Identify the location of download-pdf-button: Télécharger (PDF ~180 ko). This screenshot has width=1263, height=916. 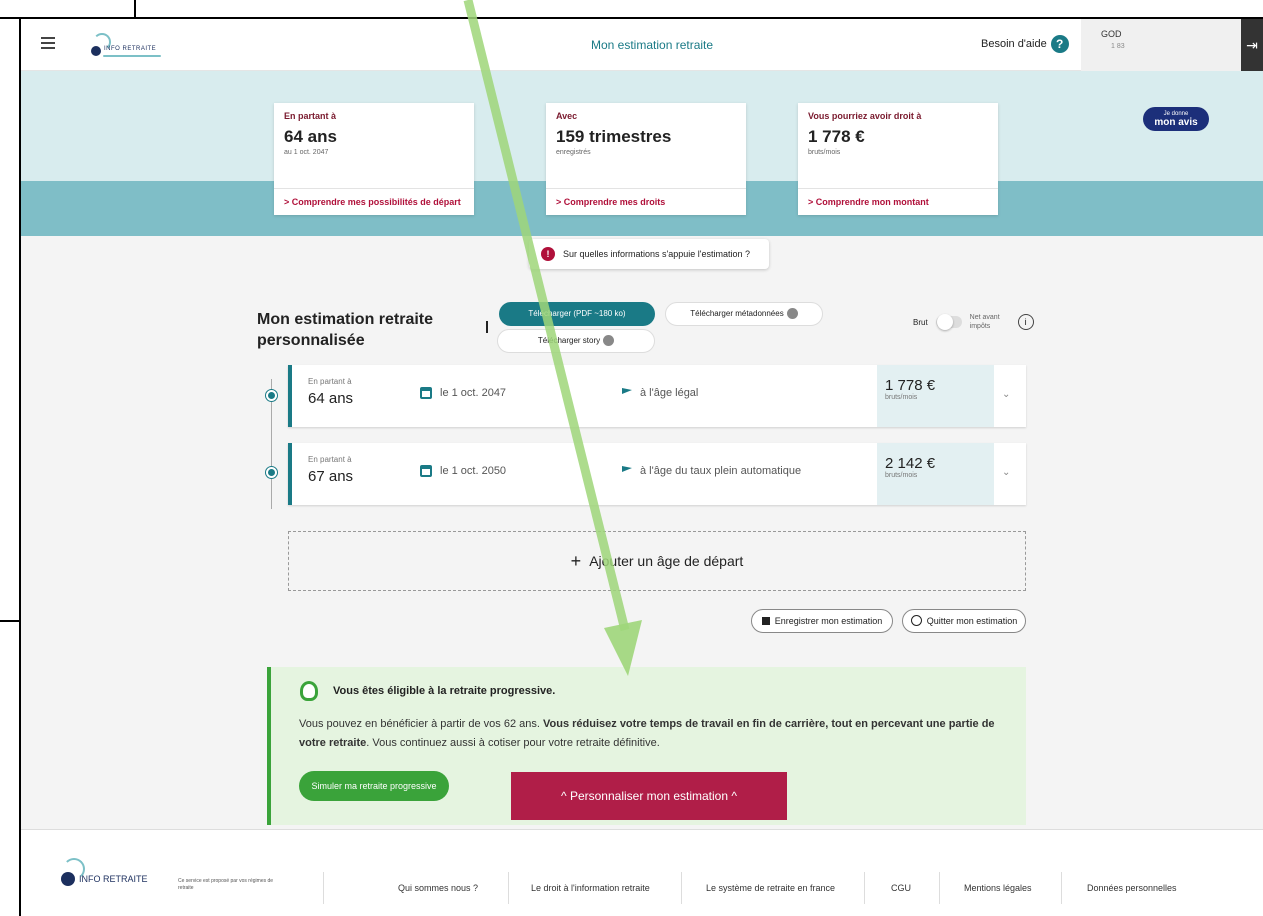
(577, 314).